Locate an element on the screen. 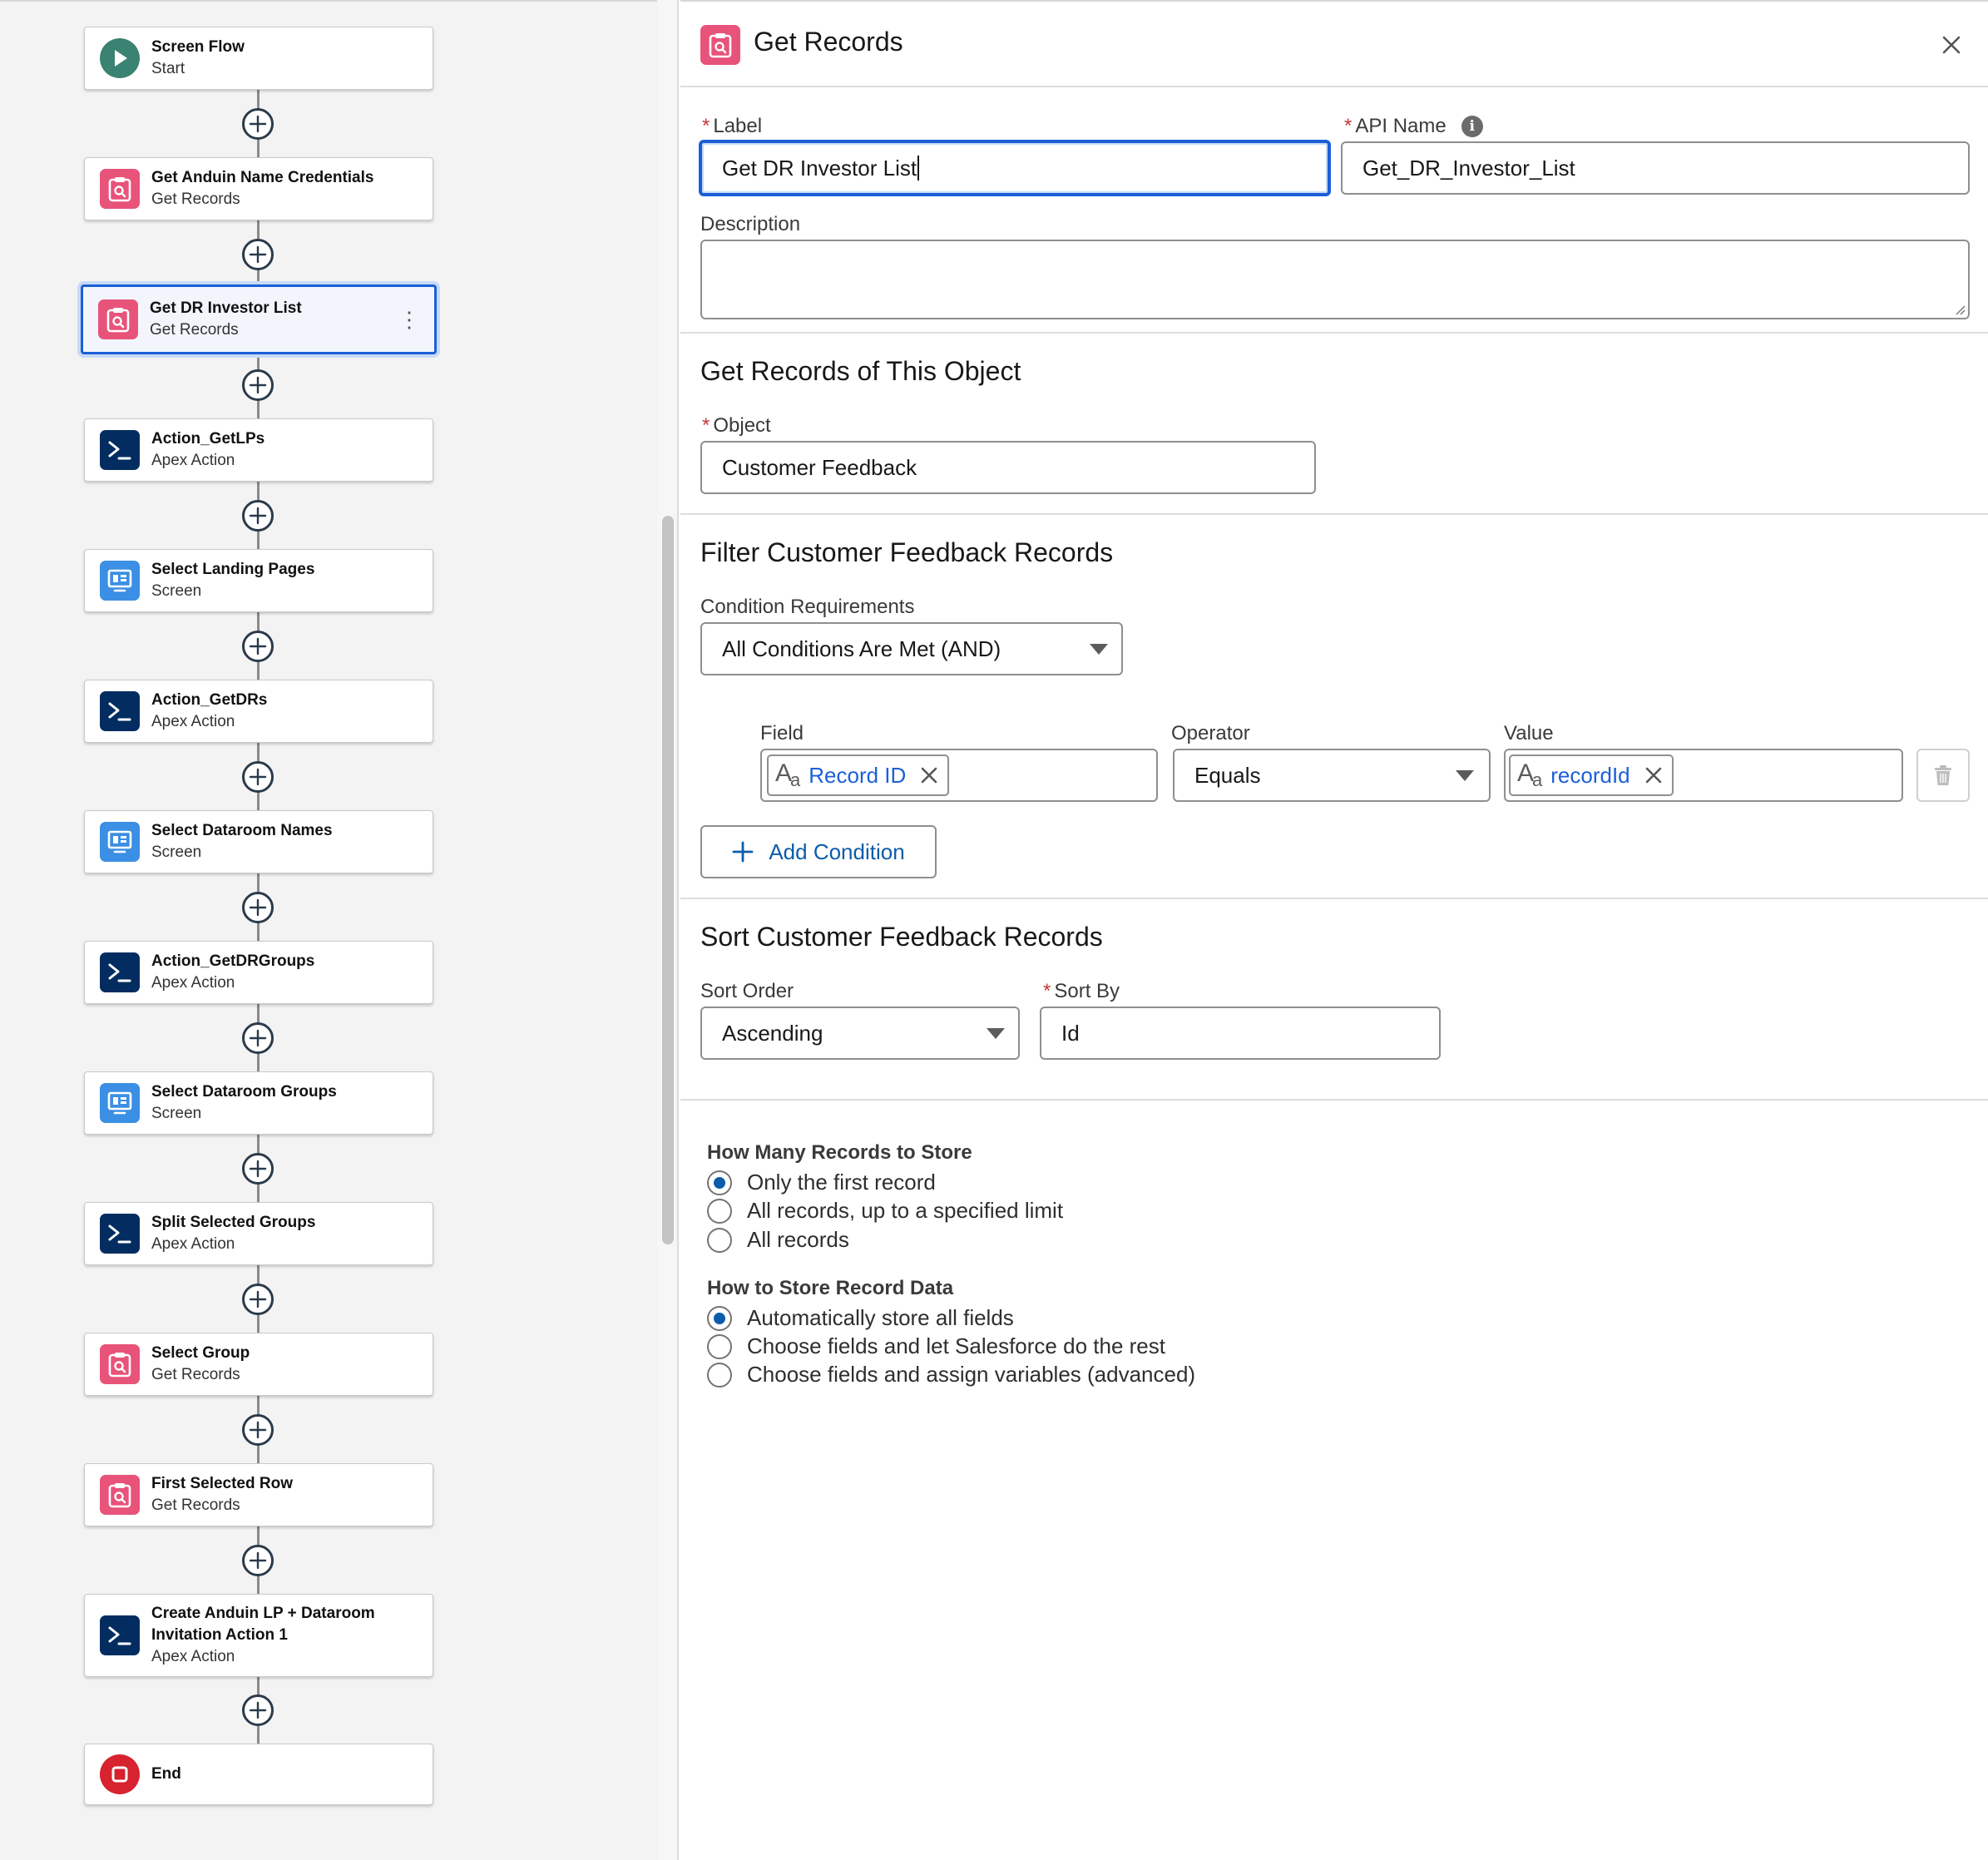 This screenshot has height=1860, width=1988. flow-node-action-getdrs: Action_GetDRs Apex Action is located at coordinates (258, 711).